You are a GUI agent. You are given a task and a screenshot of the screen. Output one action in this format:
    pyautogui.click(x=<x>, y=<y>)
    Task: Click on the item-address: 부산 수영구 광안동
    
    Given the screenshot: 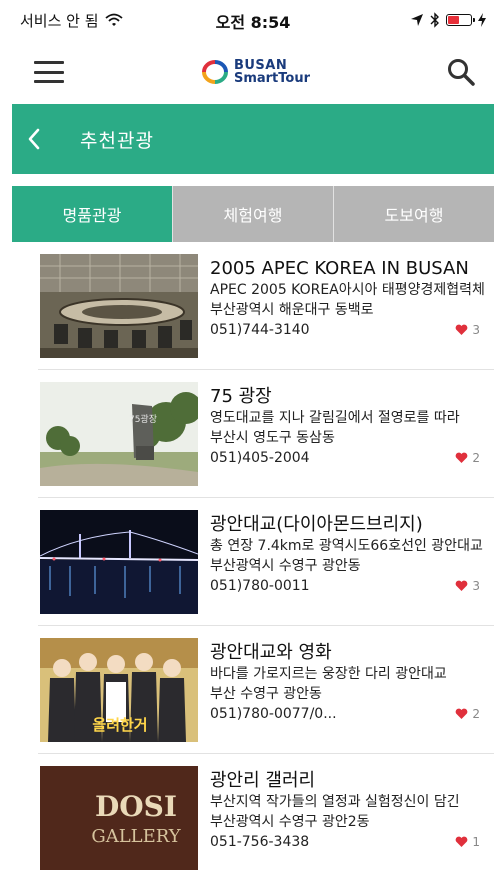 What is the action you would take?
    pyautogui.click(x=266, y=694)
    